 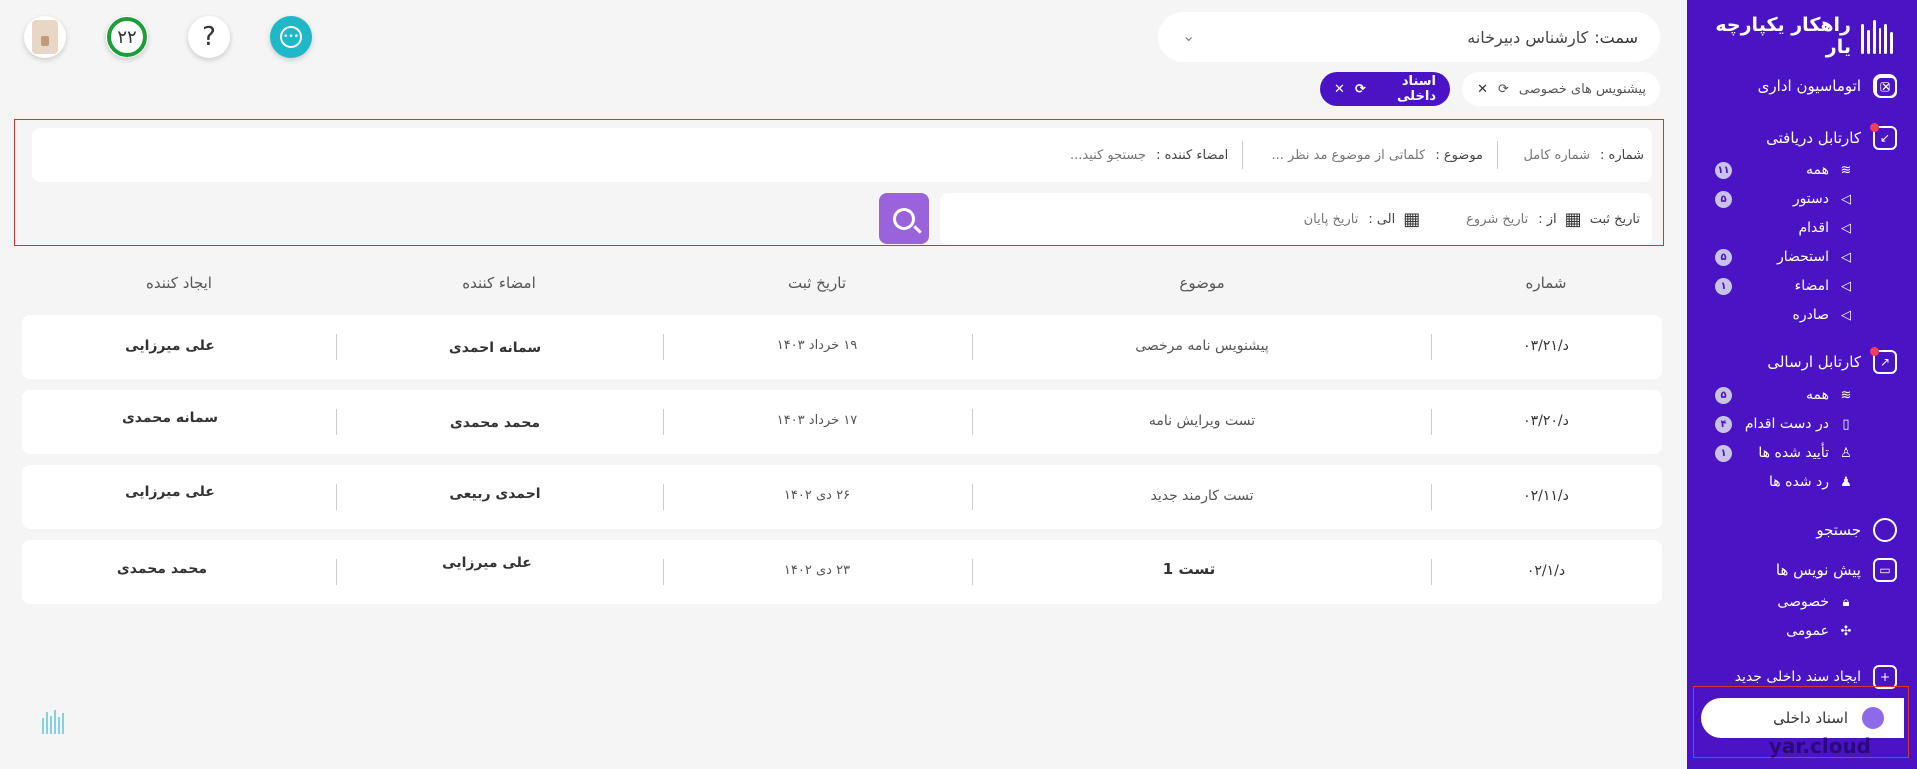 I want to click on outbox-item-approved: ♙ تأیید شده ها ۱, so click(x=1785, y=453).